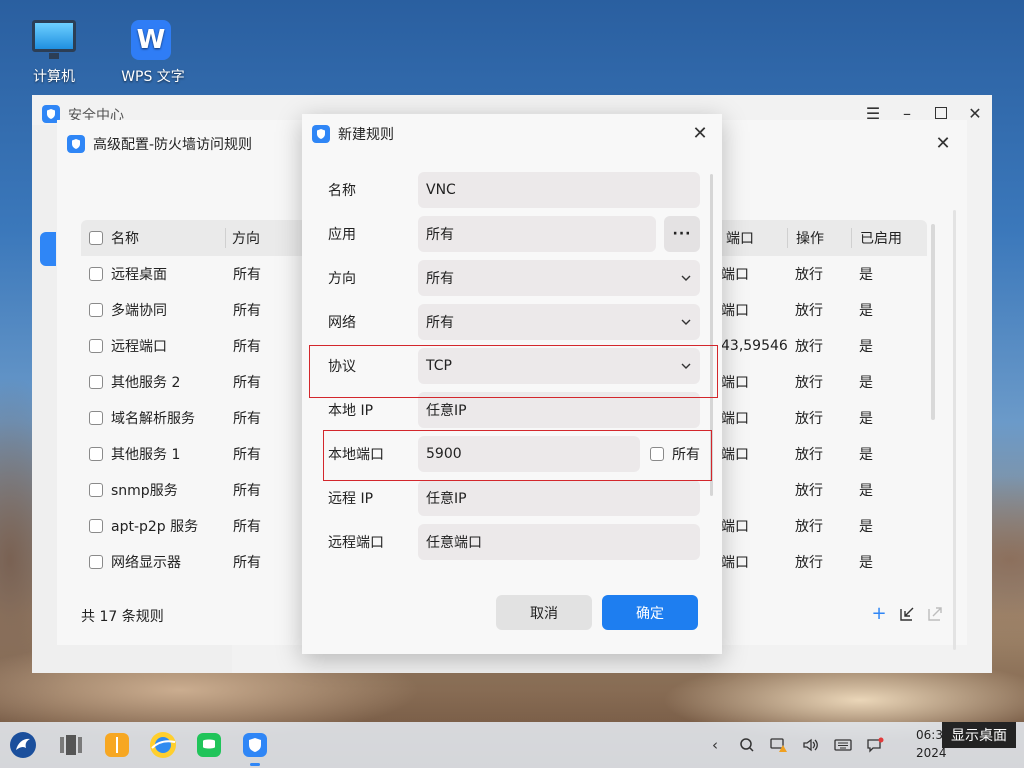 This screenshot has width=1024, height=768. Describe the element at coordinates (96, 238) in the screenshot. I see `select-all-checkbox` at that location.